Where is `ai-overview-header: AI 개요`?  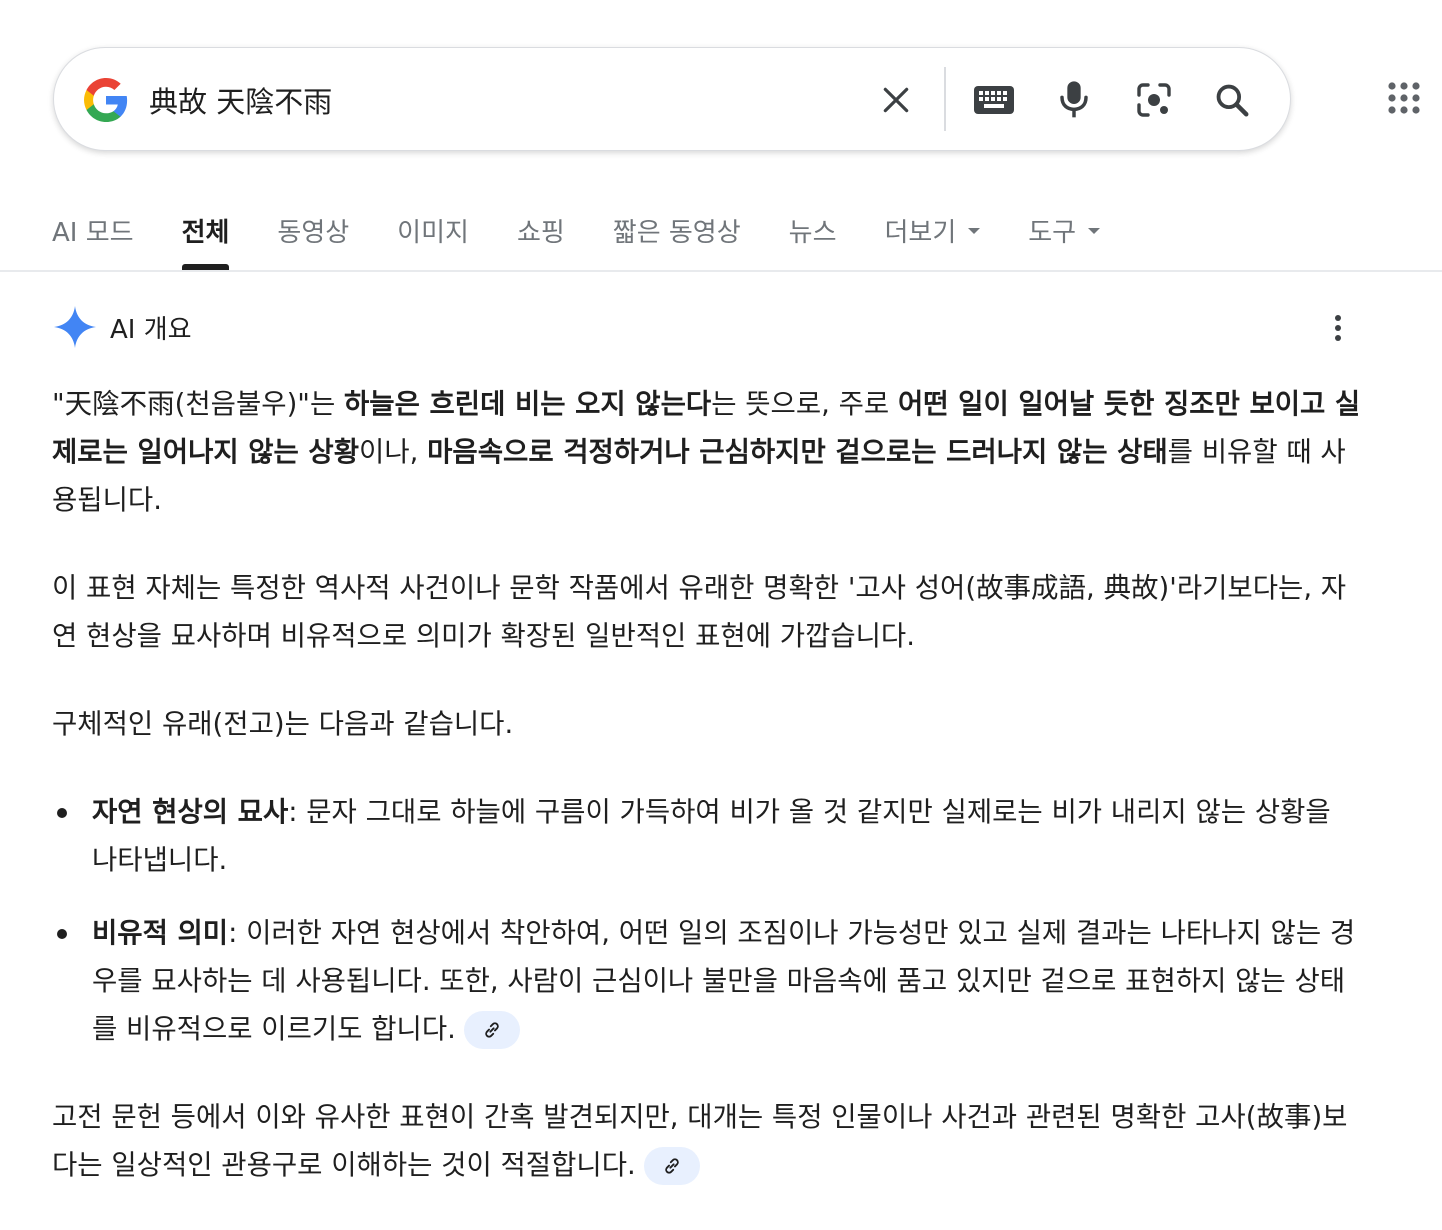
ai-overview-header: AI 개요 is located at coordinates (122, 327).